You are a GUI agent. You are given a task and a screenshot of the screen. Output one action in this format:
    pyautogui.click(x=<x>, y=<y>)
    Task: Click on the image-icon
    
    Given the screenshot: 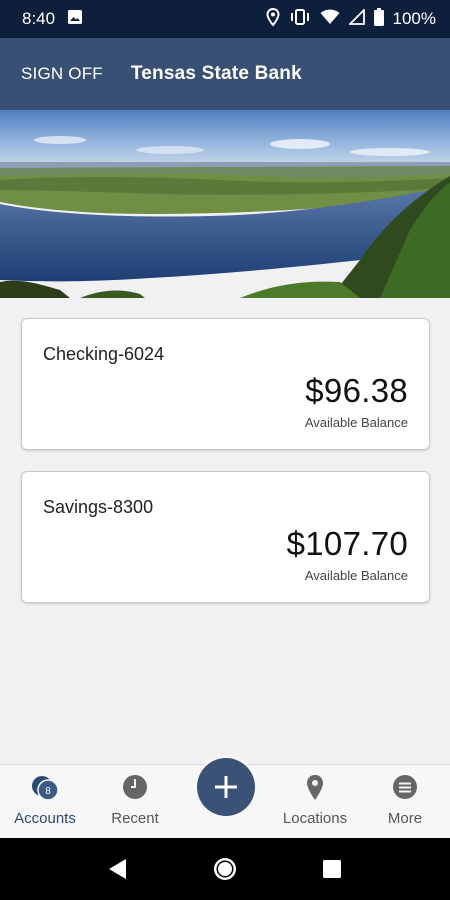 What is the action you would take?
    pyautogui.click(x=75, y=19)
    